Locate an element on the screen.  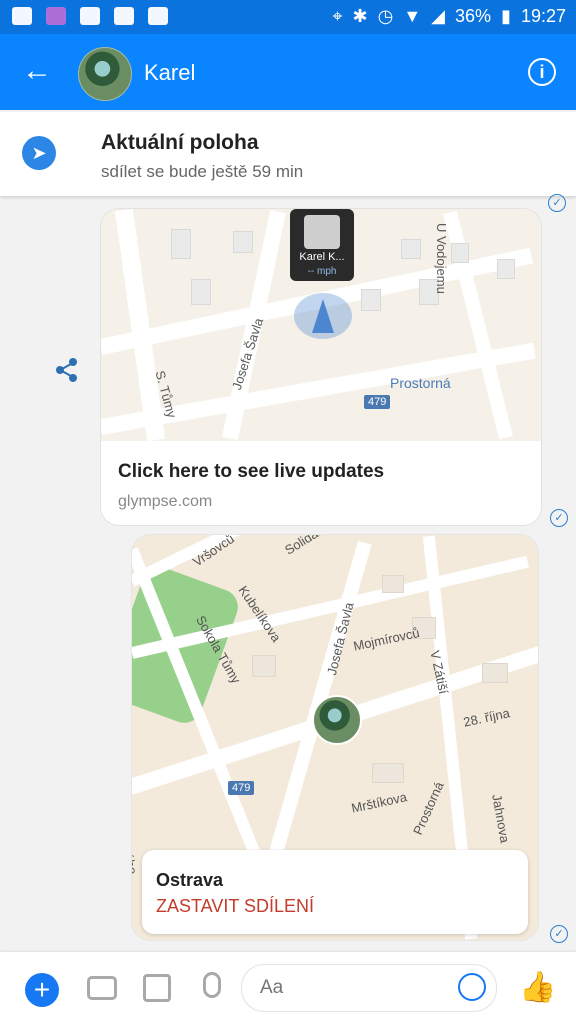
back-button: ← is located at coordinates (37, 71).